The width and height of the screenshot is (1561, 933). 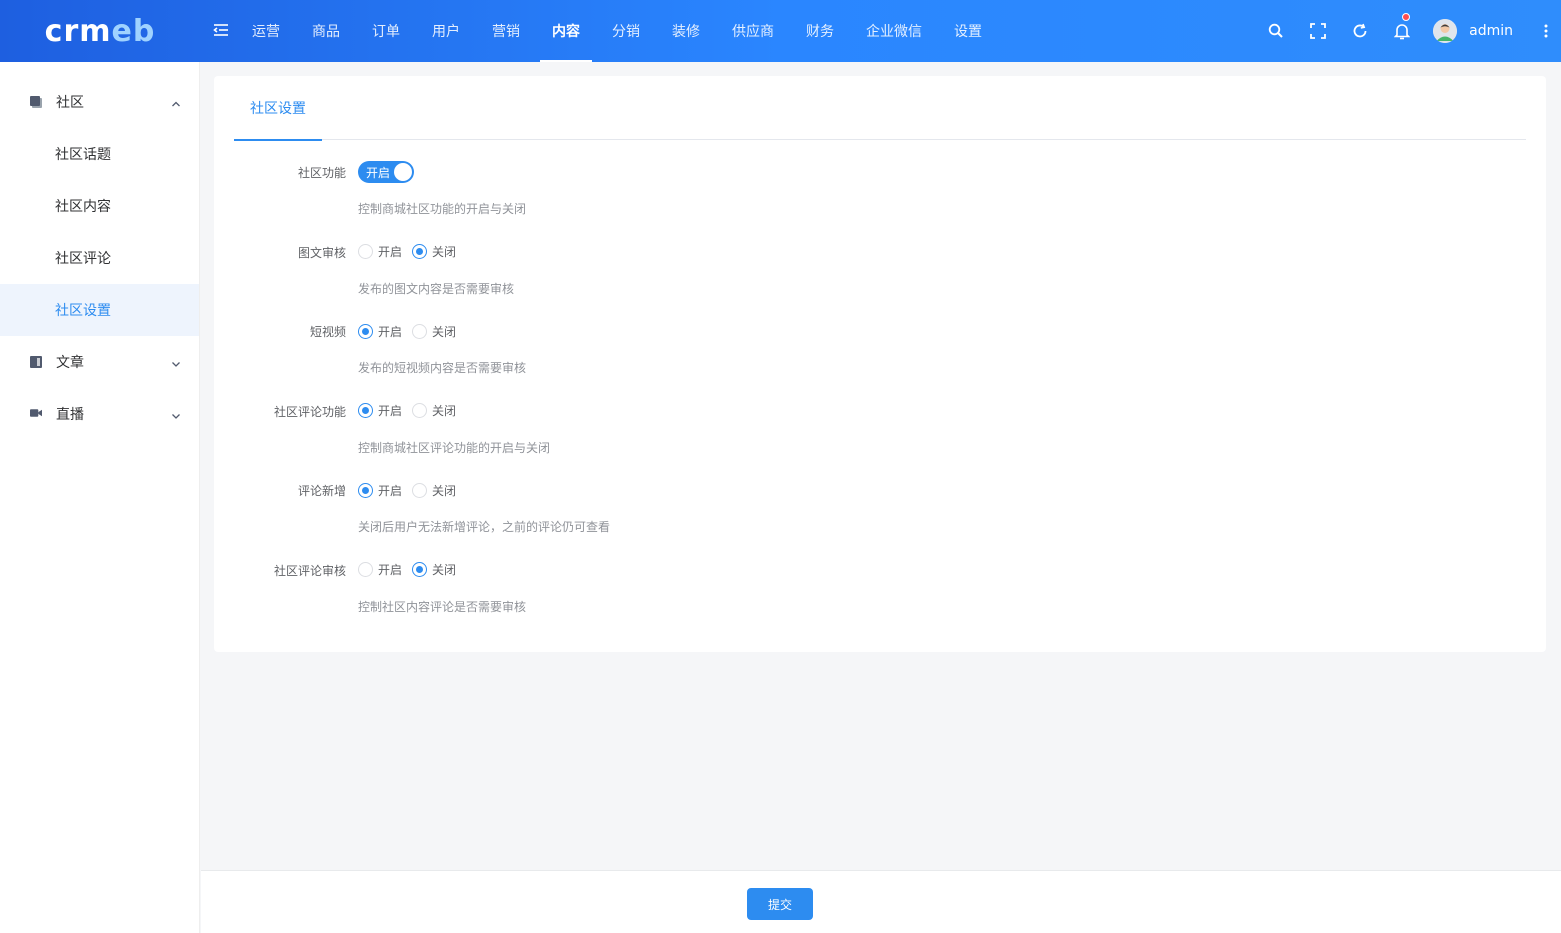 I want to click on top-nav-item: 运营, so click(x=266, y=31).